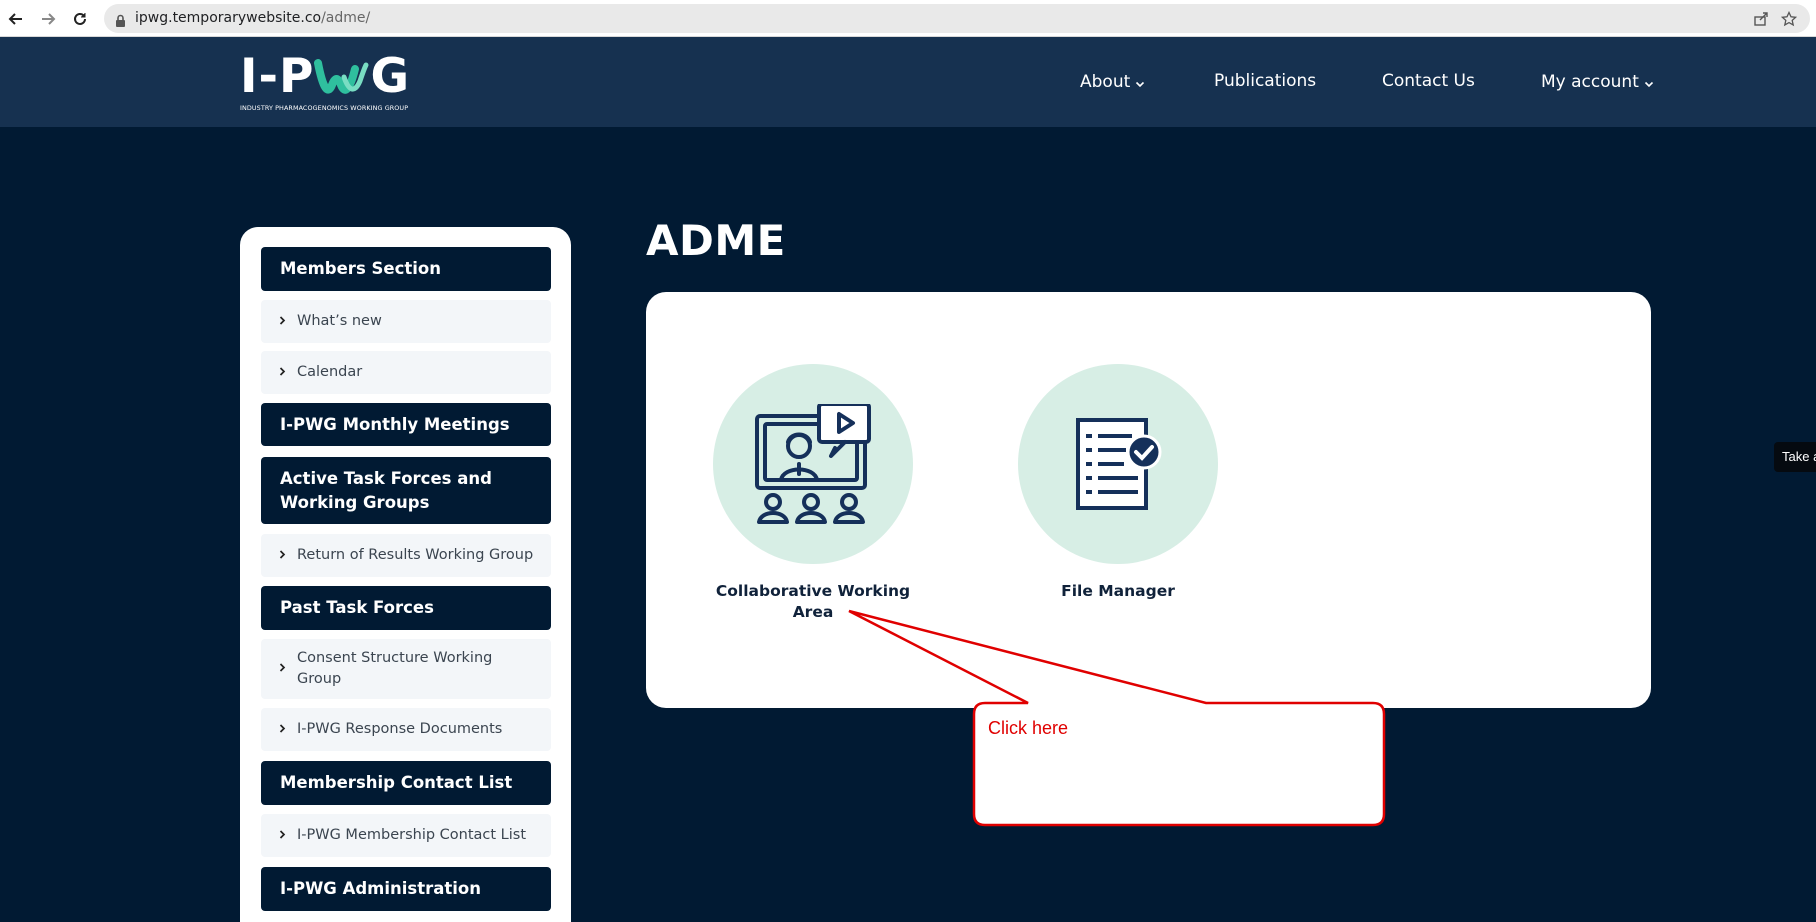  Describe the element at coordinates (324, 108) in the screenshot. I see `logo-subtitle: INDUSTRY PHARMACOGENOMICS WORKING GROUP` at that location.